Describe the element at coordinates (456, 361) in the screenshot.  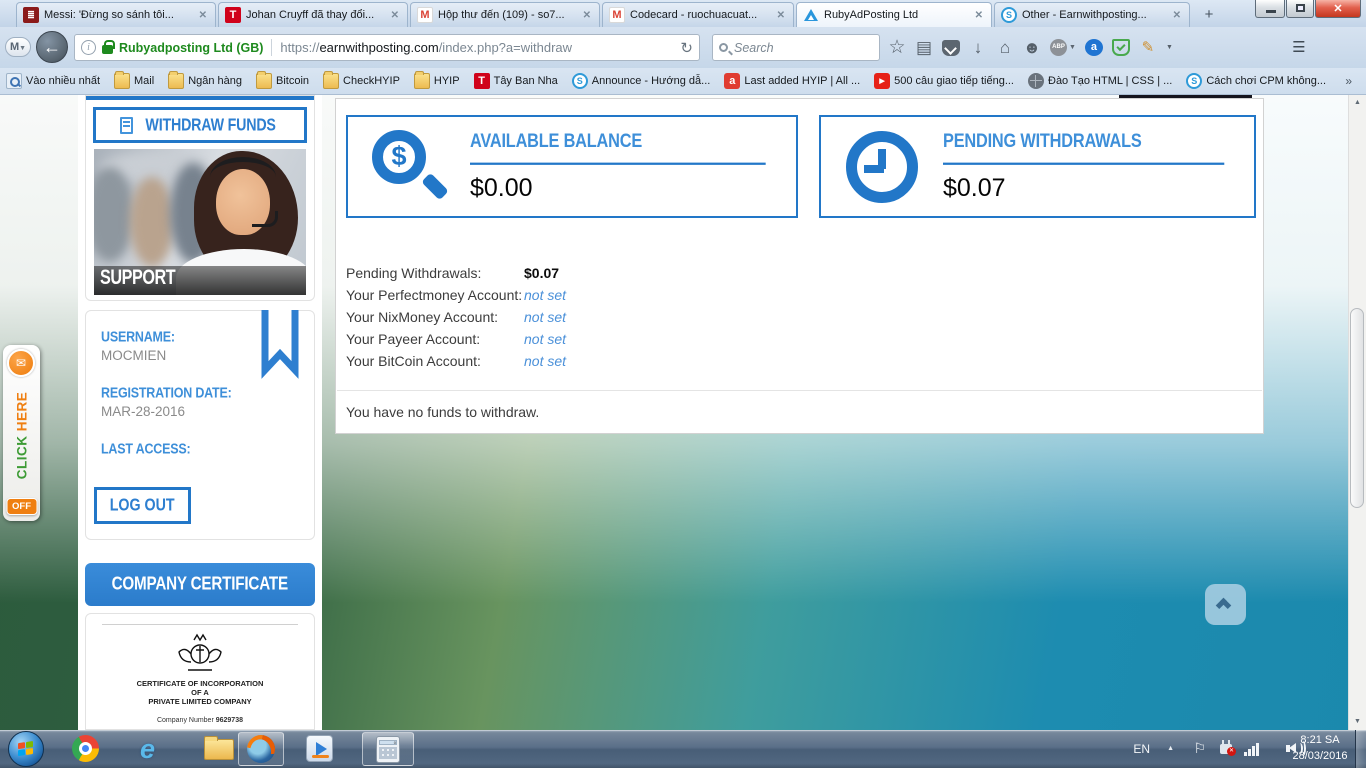
I see `detail-row: Your BitCoin Account: not set` at that location.